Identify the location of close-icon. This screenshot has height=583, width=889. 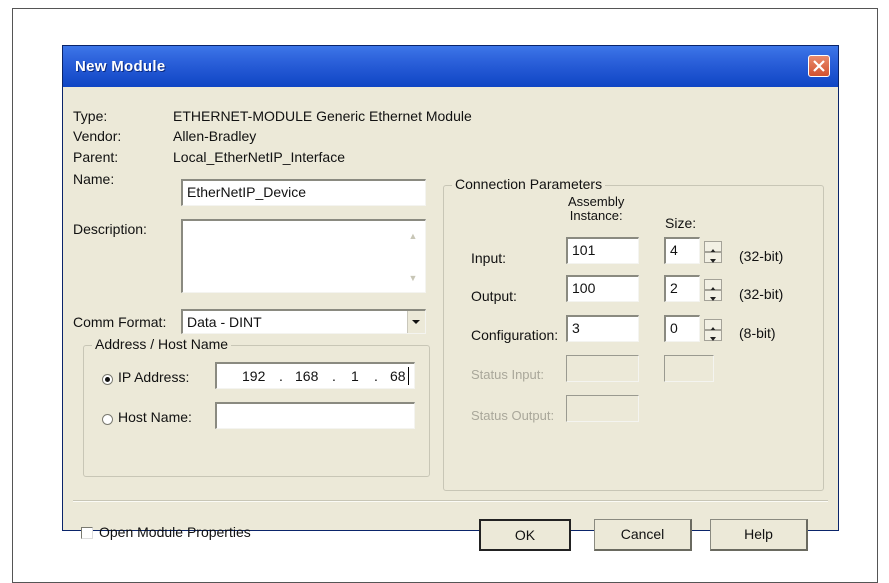
(819, 66).